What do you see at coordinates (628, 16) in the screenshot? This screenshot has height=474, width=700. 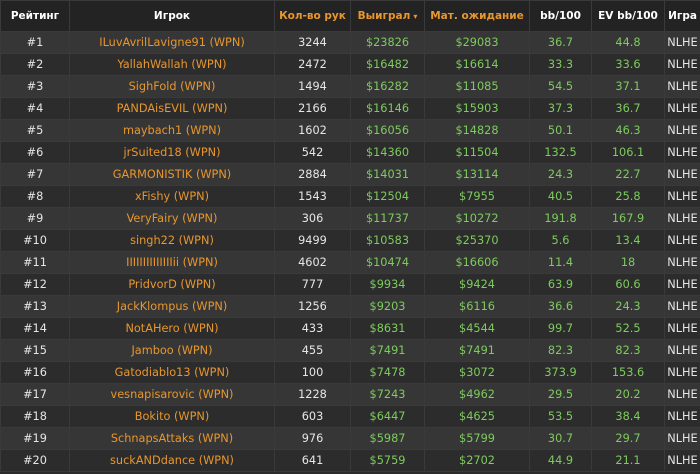 I see `header-ev-bb100: EV bb/100` at bounding box center [628, 16].